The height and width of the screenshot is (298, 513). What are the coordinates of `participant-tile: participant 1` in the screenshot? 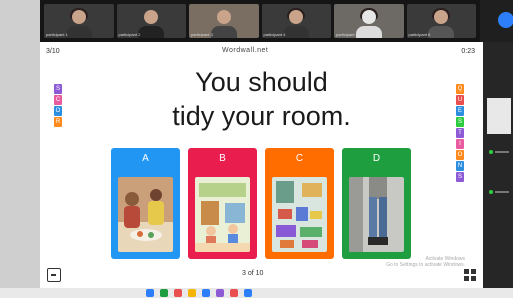 It's located at (79, 21).